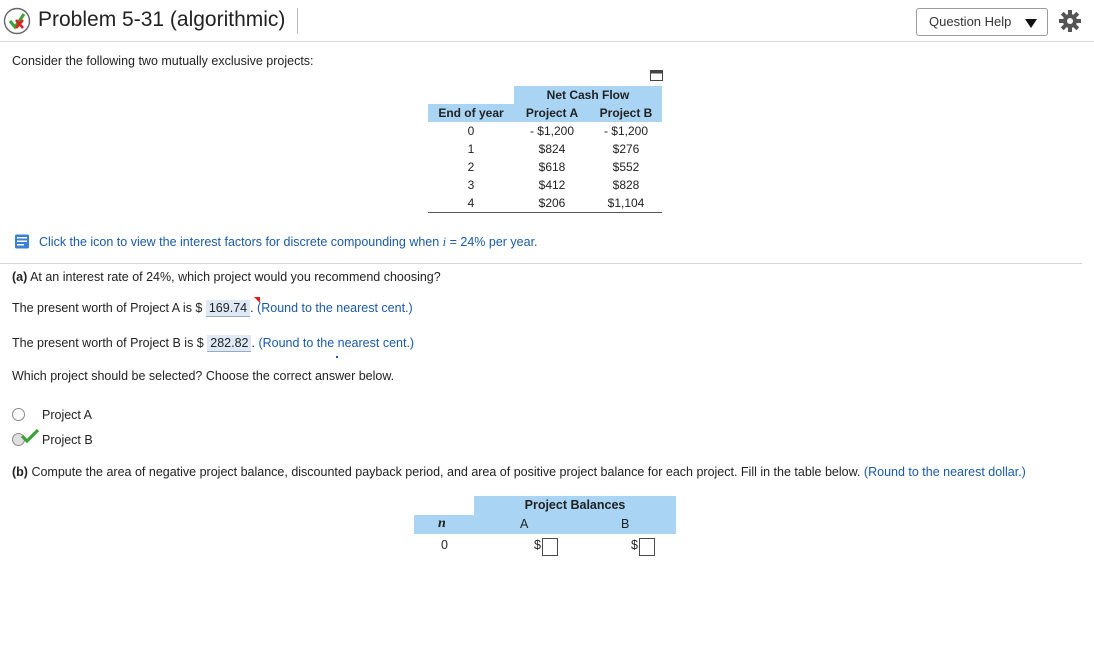 This screenshot has width=1094, height=649. I want to click on part-a-label: (a), so click(20, 277).